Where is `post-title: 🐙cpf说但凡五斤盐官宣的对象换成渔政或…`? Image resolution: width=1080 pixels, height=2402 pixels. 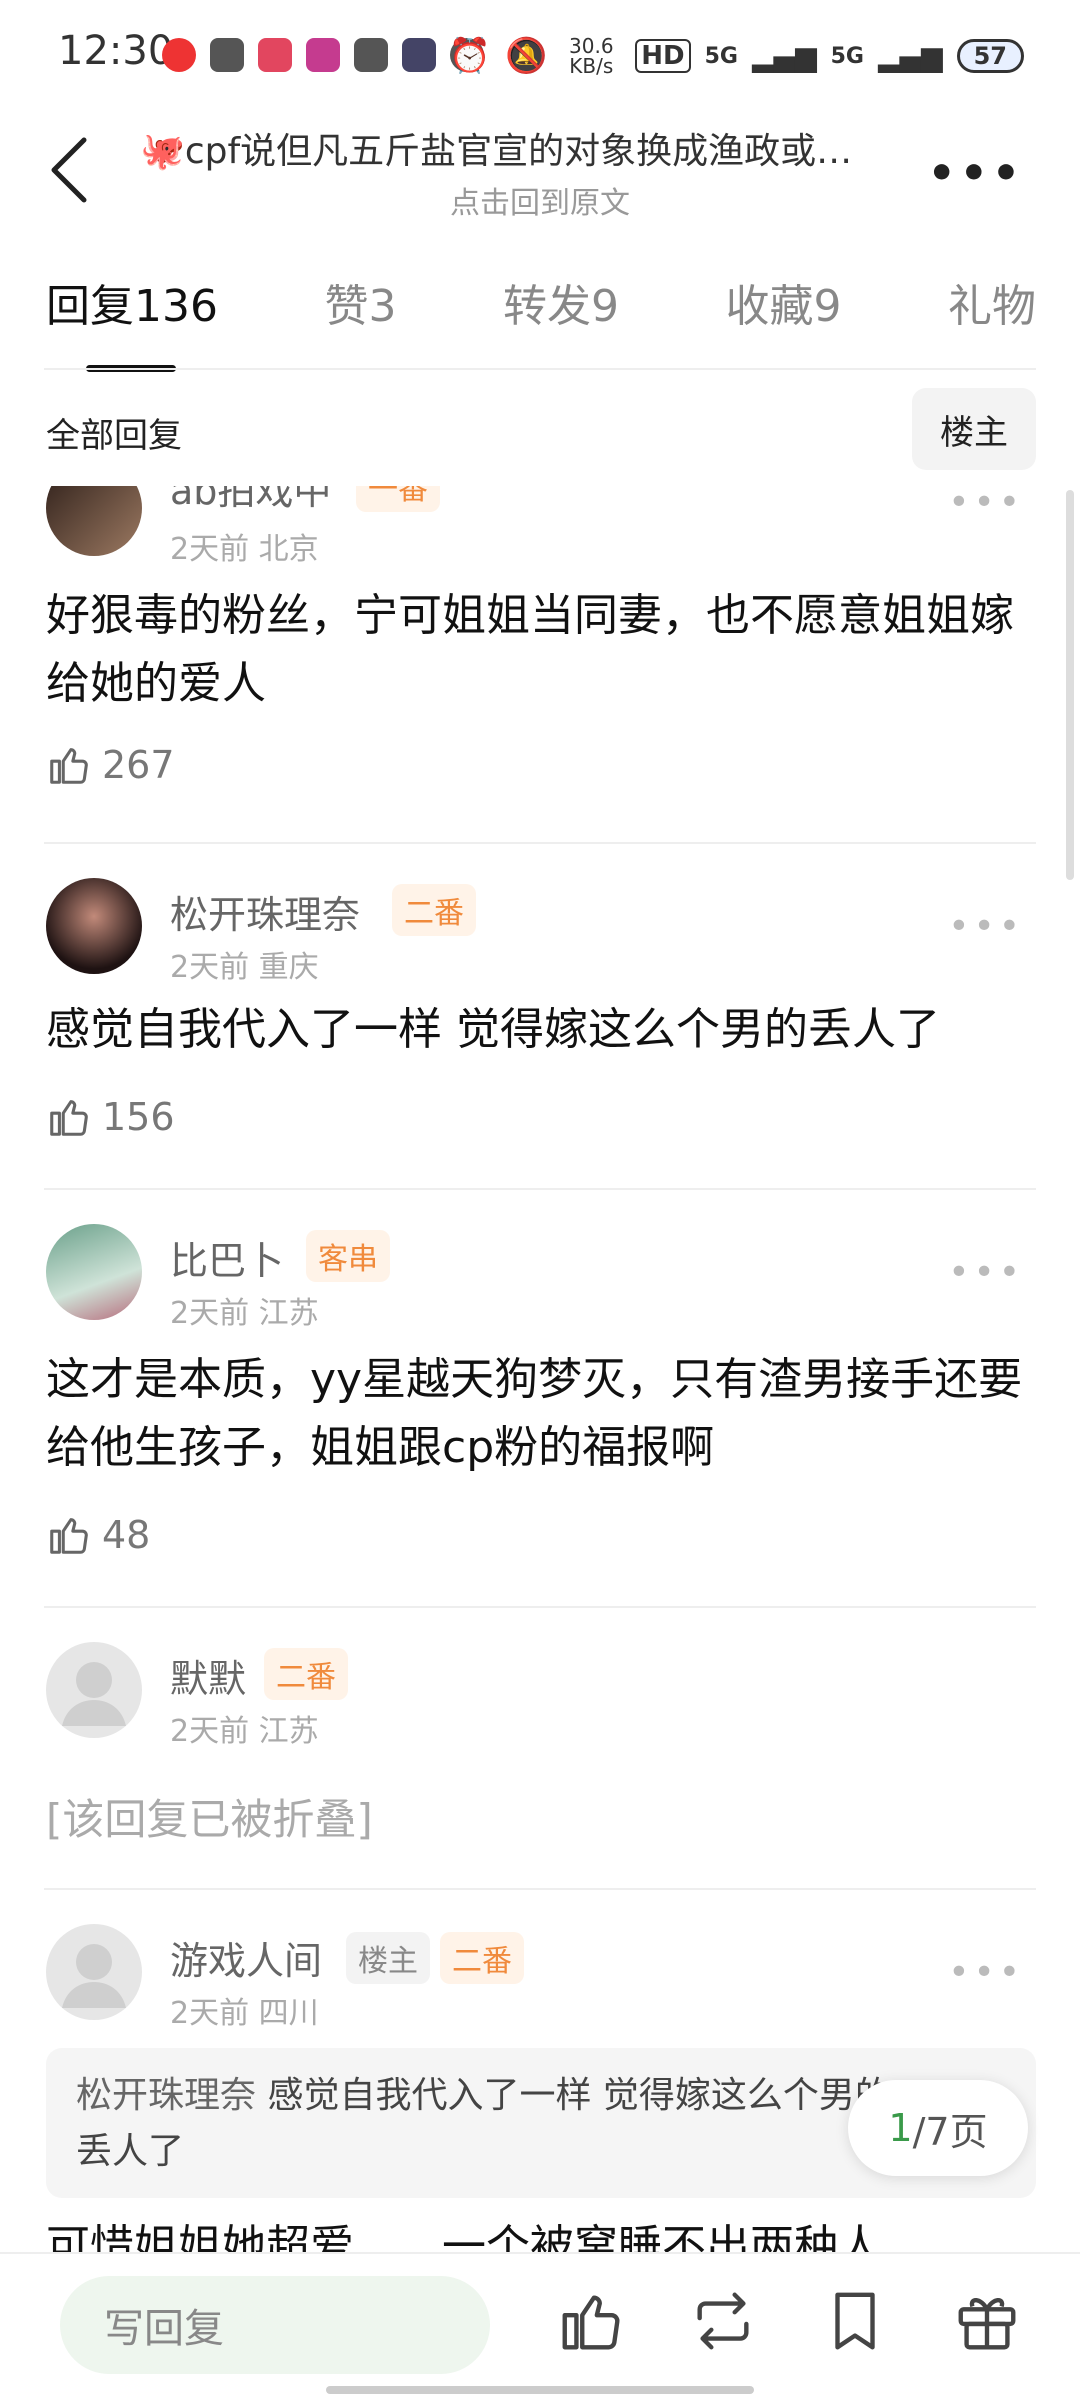
post-title: 🐙cpf说但凡五斤盐官宣的对象换成渔政或… is located at coordinates (530, 148).